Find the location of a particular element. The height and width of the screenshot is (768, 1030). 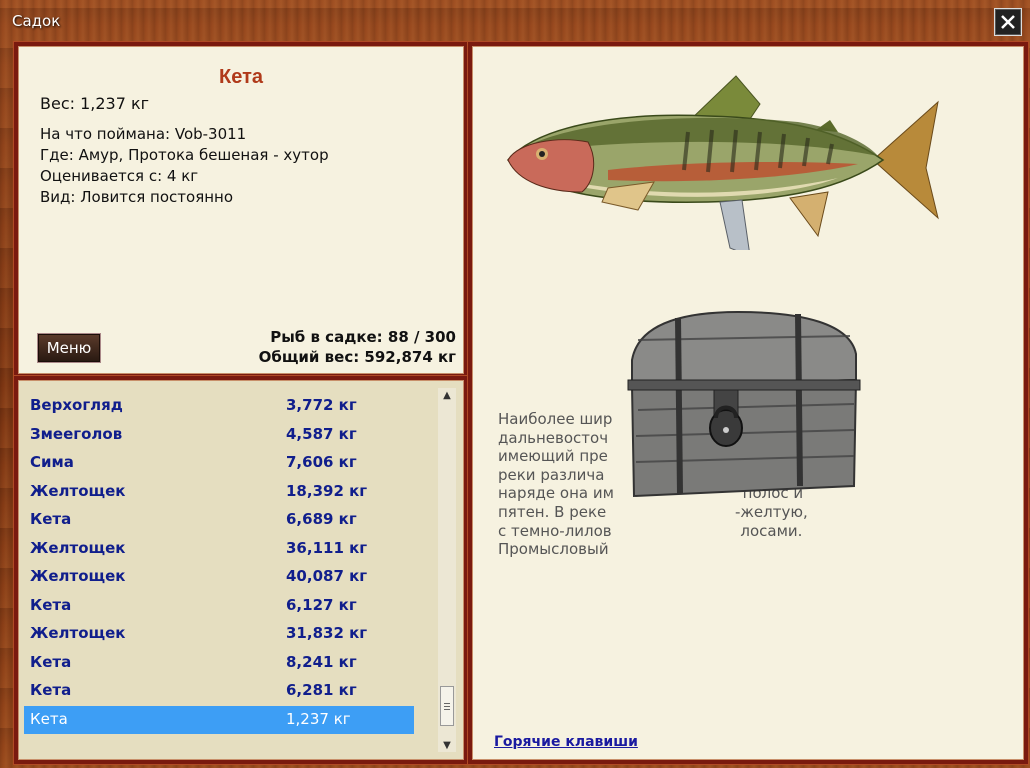

list-item: Кета 1,237 кг is located at coordinates (219, 719).